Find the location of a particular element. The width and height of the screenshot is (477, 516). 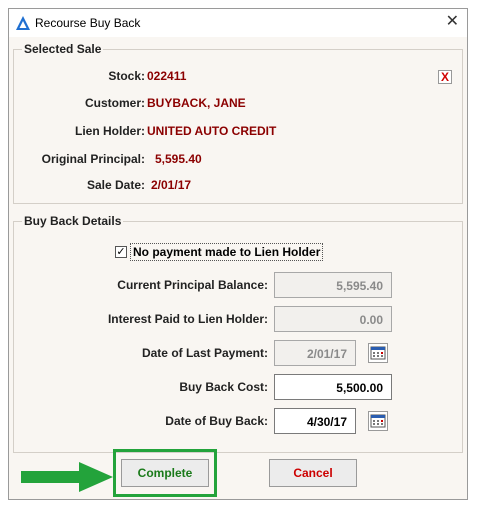

stock-label: Stock: is located at coordinates (126, 76).